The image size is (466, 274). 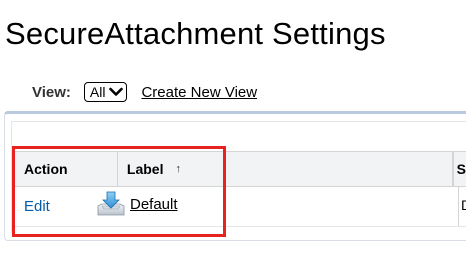 I want to click on table-header: Action Label ↑ S, so click(x=239, y=169).